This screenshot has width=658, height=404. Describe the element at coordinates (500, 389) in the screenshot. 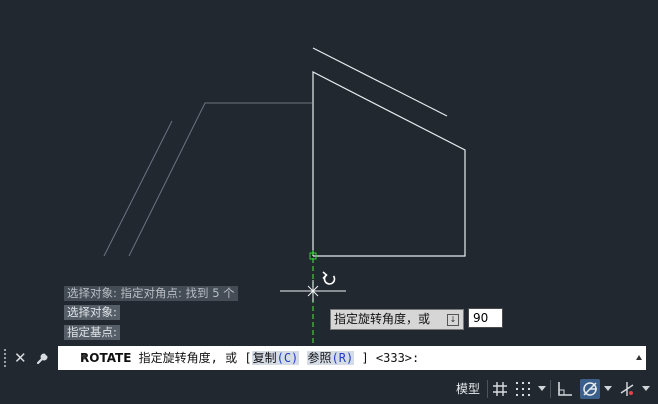

I see `grid-icon` at that location.